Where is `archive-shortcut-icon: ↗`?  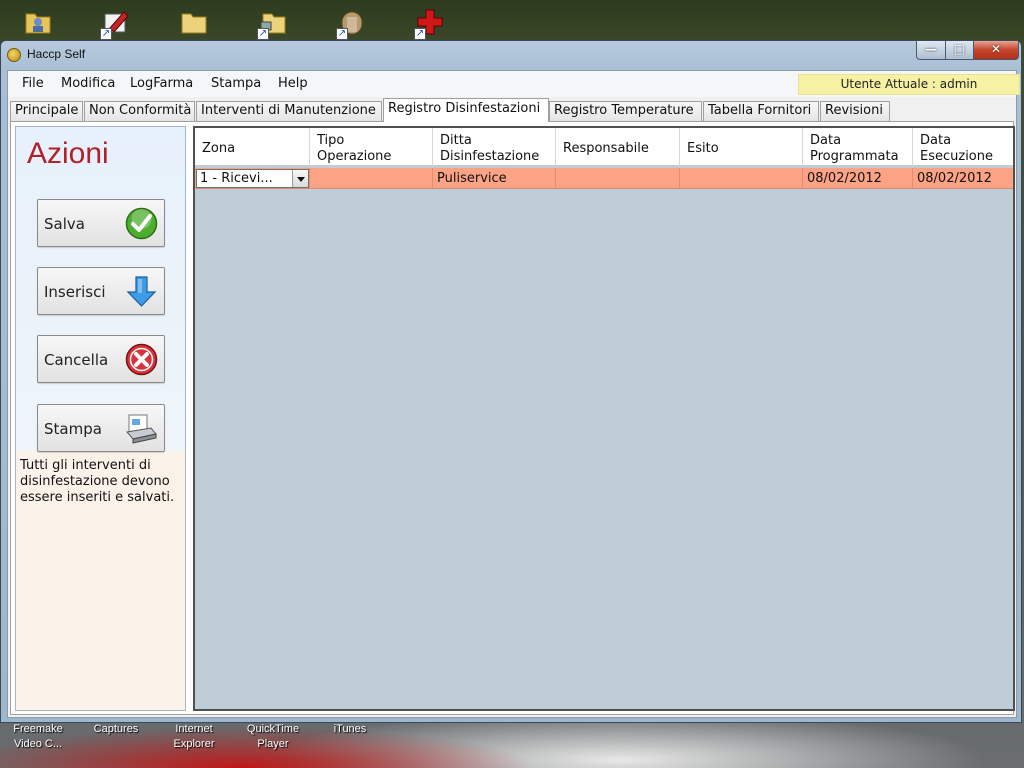
archive-shortcut-icon: ↗ is located at coordinates (354, 22).